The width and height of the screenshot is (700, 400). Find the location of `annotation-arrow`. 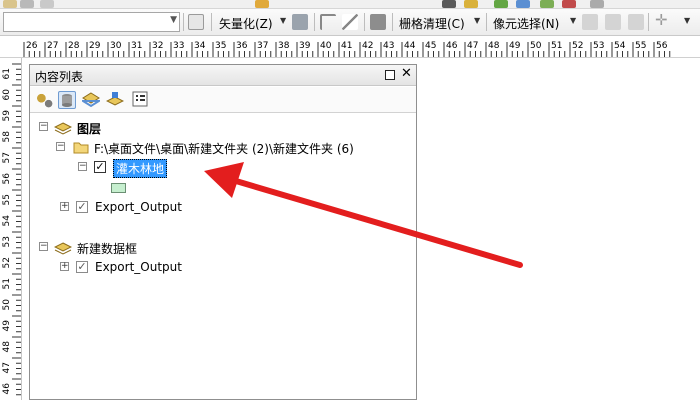

annotation-arrow is located at coordinates (363, 215).